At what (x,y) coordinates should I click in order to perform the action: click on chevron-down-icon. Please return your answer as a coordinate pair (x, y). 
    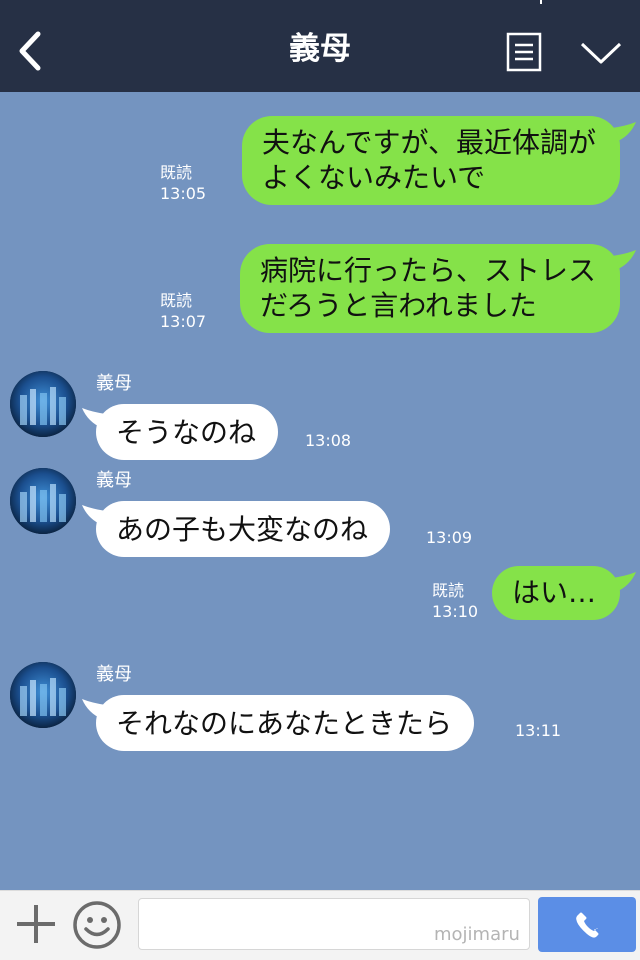
    Looking at the image, I should click on (601, 54).